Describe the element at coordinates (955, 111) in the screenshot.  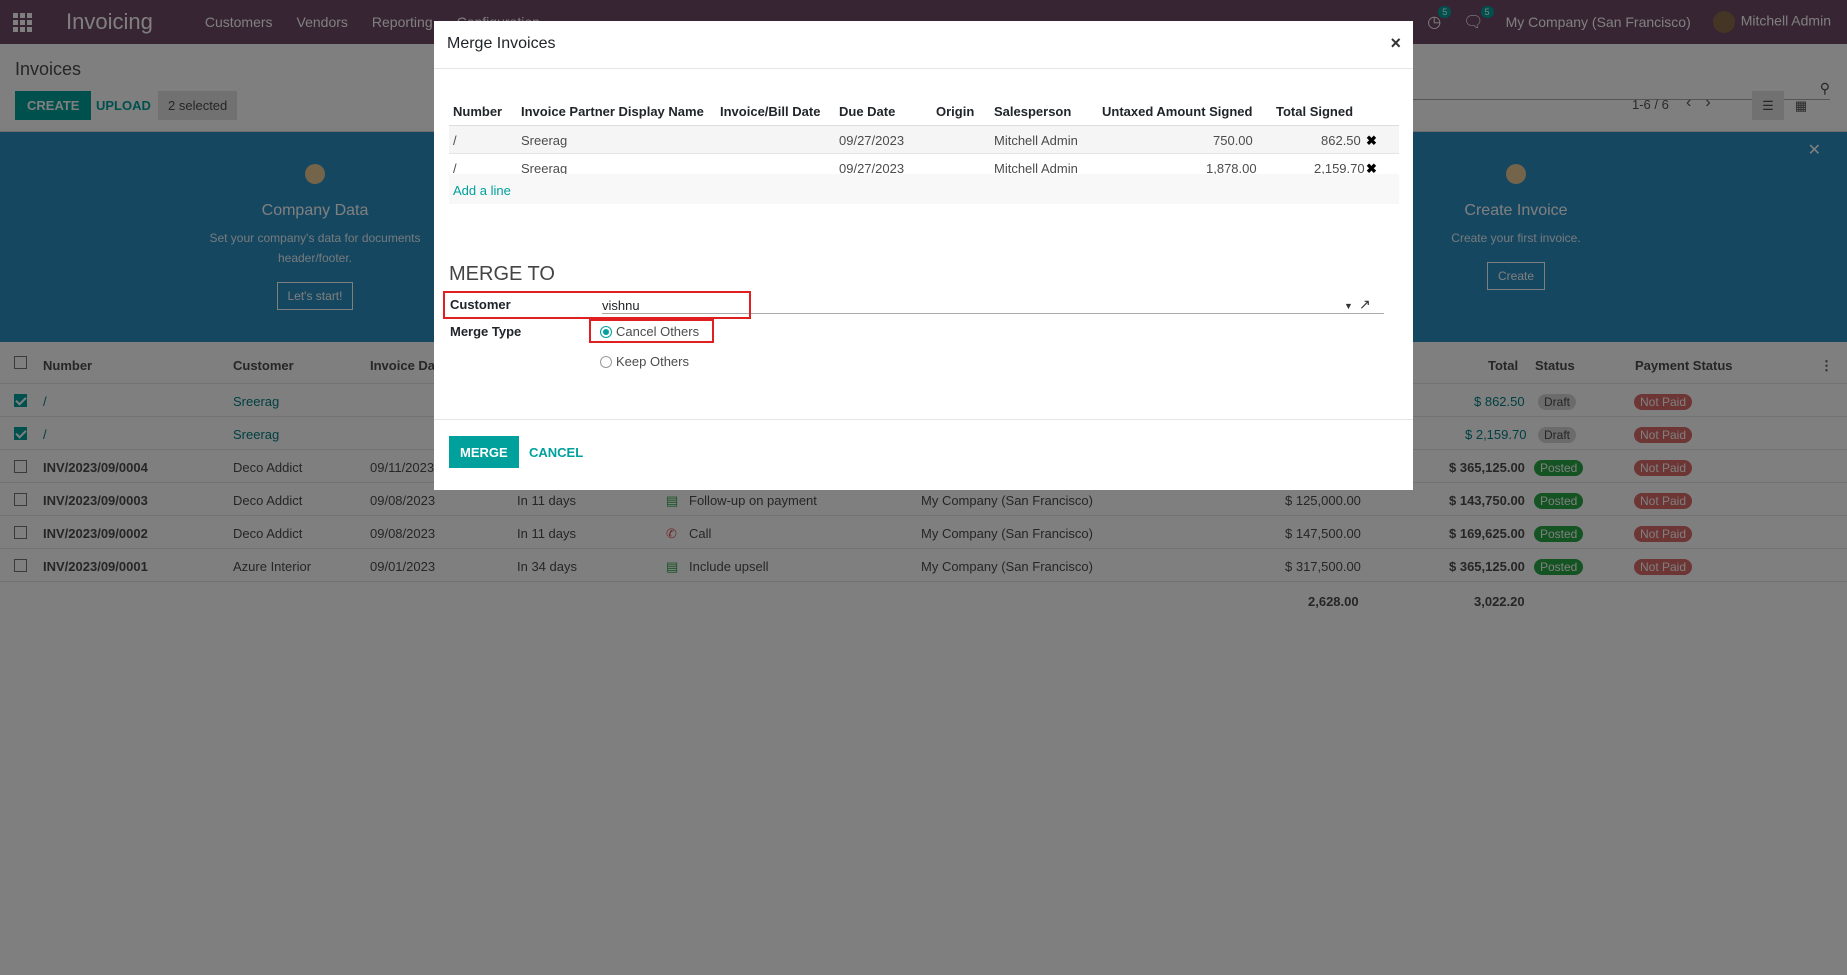
I see `col-origin: Origin` at that location.